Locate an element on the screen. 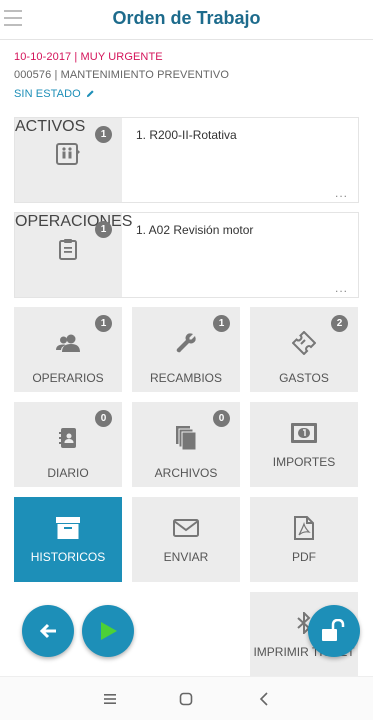 Image resolution: width=373 pixels, height=720 pixels. operaciones-item: 1. A02 Revisión motor is located at coordinates (195, 230).